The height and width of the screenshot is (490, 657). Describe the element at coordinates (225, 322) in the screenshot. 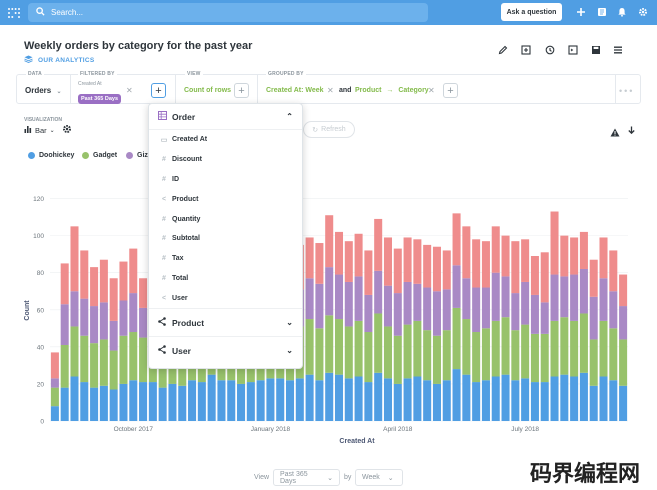

I see `table-section-product: Product ⌄` at that location.